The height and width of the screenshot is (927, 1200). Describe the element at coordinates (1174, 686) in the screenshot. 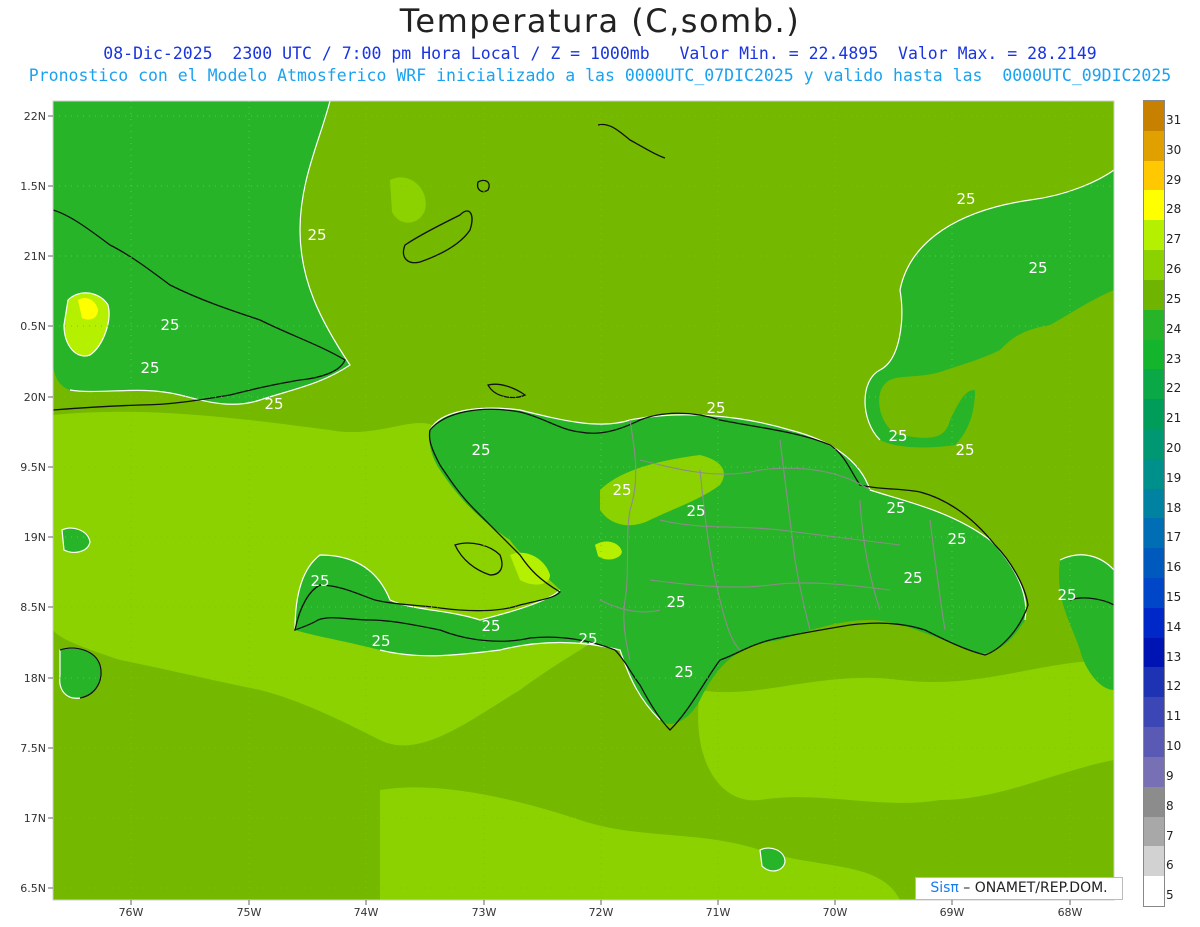

I see `colorbar-label: 12` at that location.